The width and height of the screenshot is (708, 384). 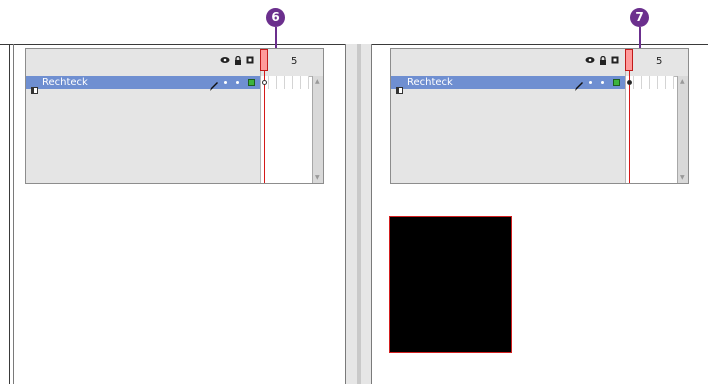 What do you see at coordinates (639, 17) in the screenshot?
I see `callout-7: 7` at bounding box center [639, 17].